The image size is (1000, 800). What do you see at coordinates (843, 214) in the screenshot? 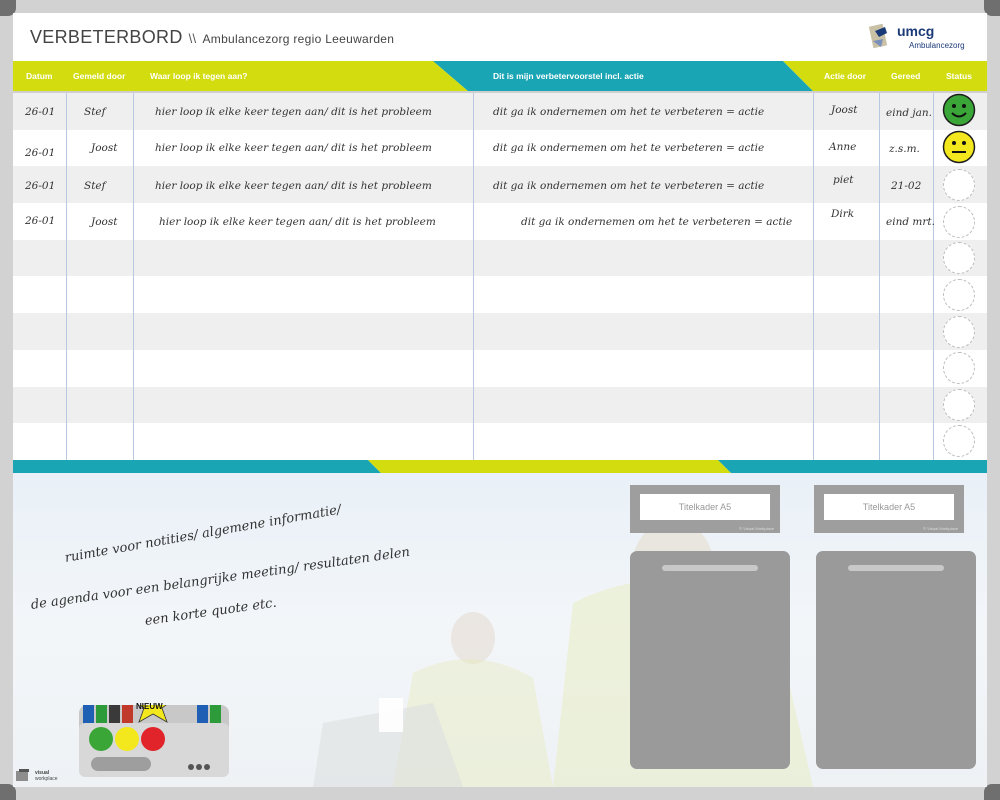
I see `cell-actie-door: Dirk` at bounding box center [843, 214].